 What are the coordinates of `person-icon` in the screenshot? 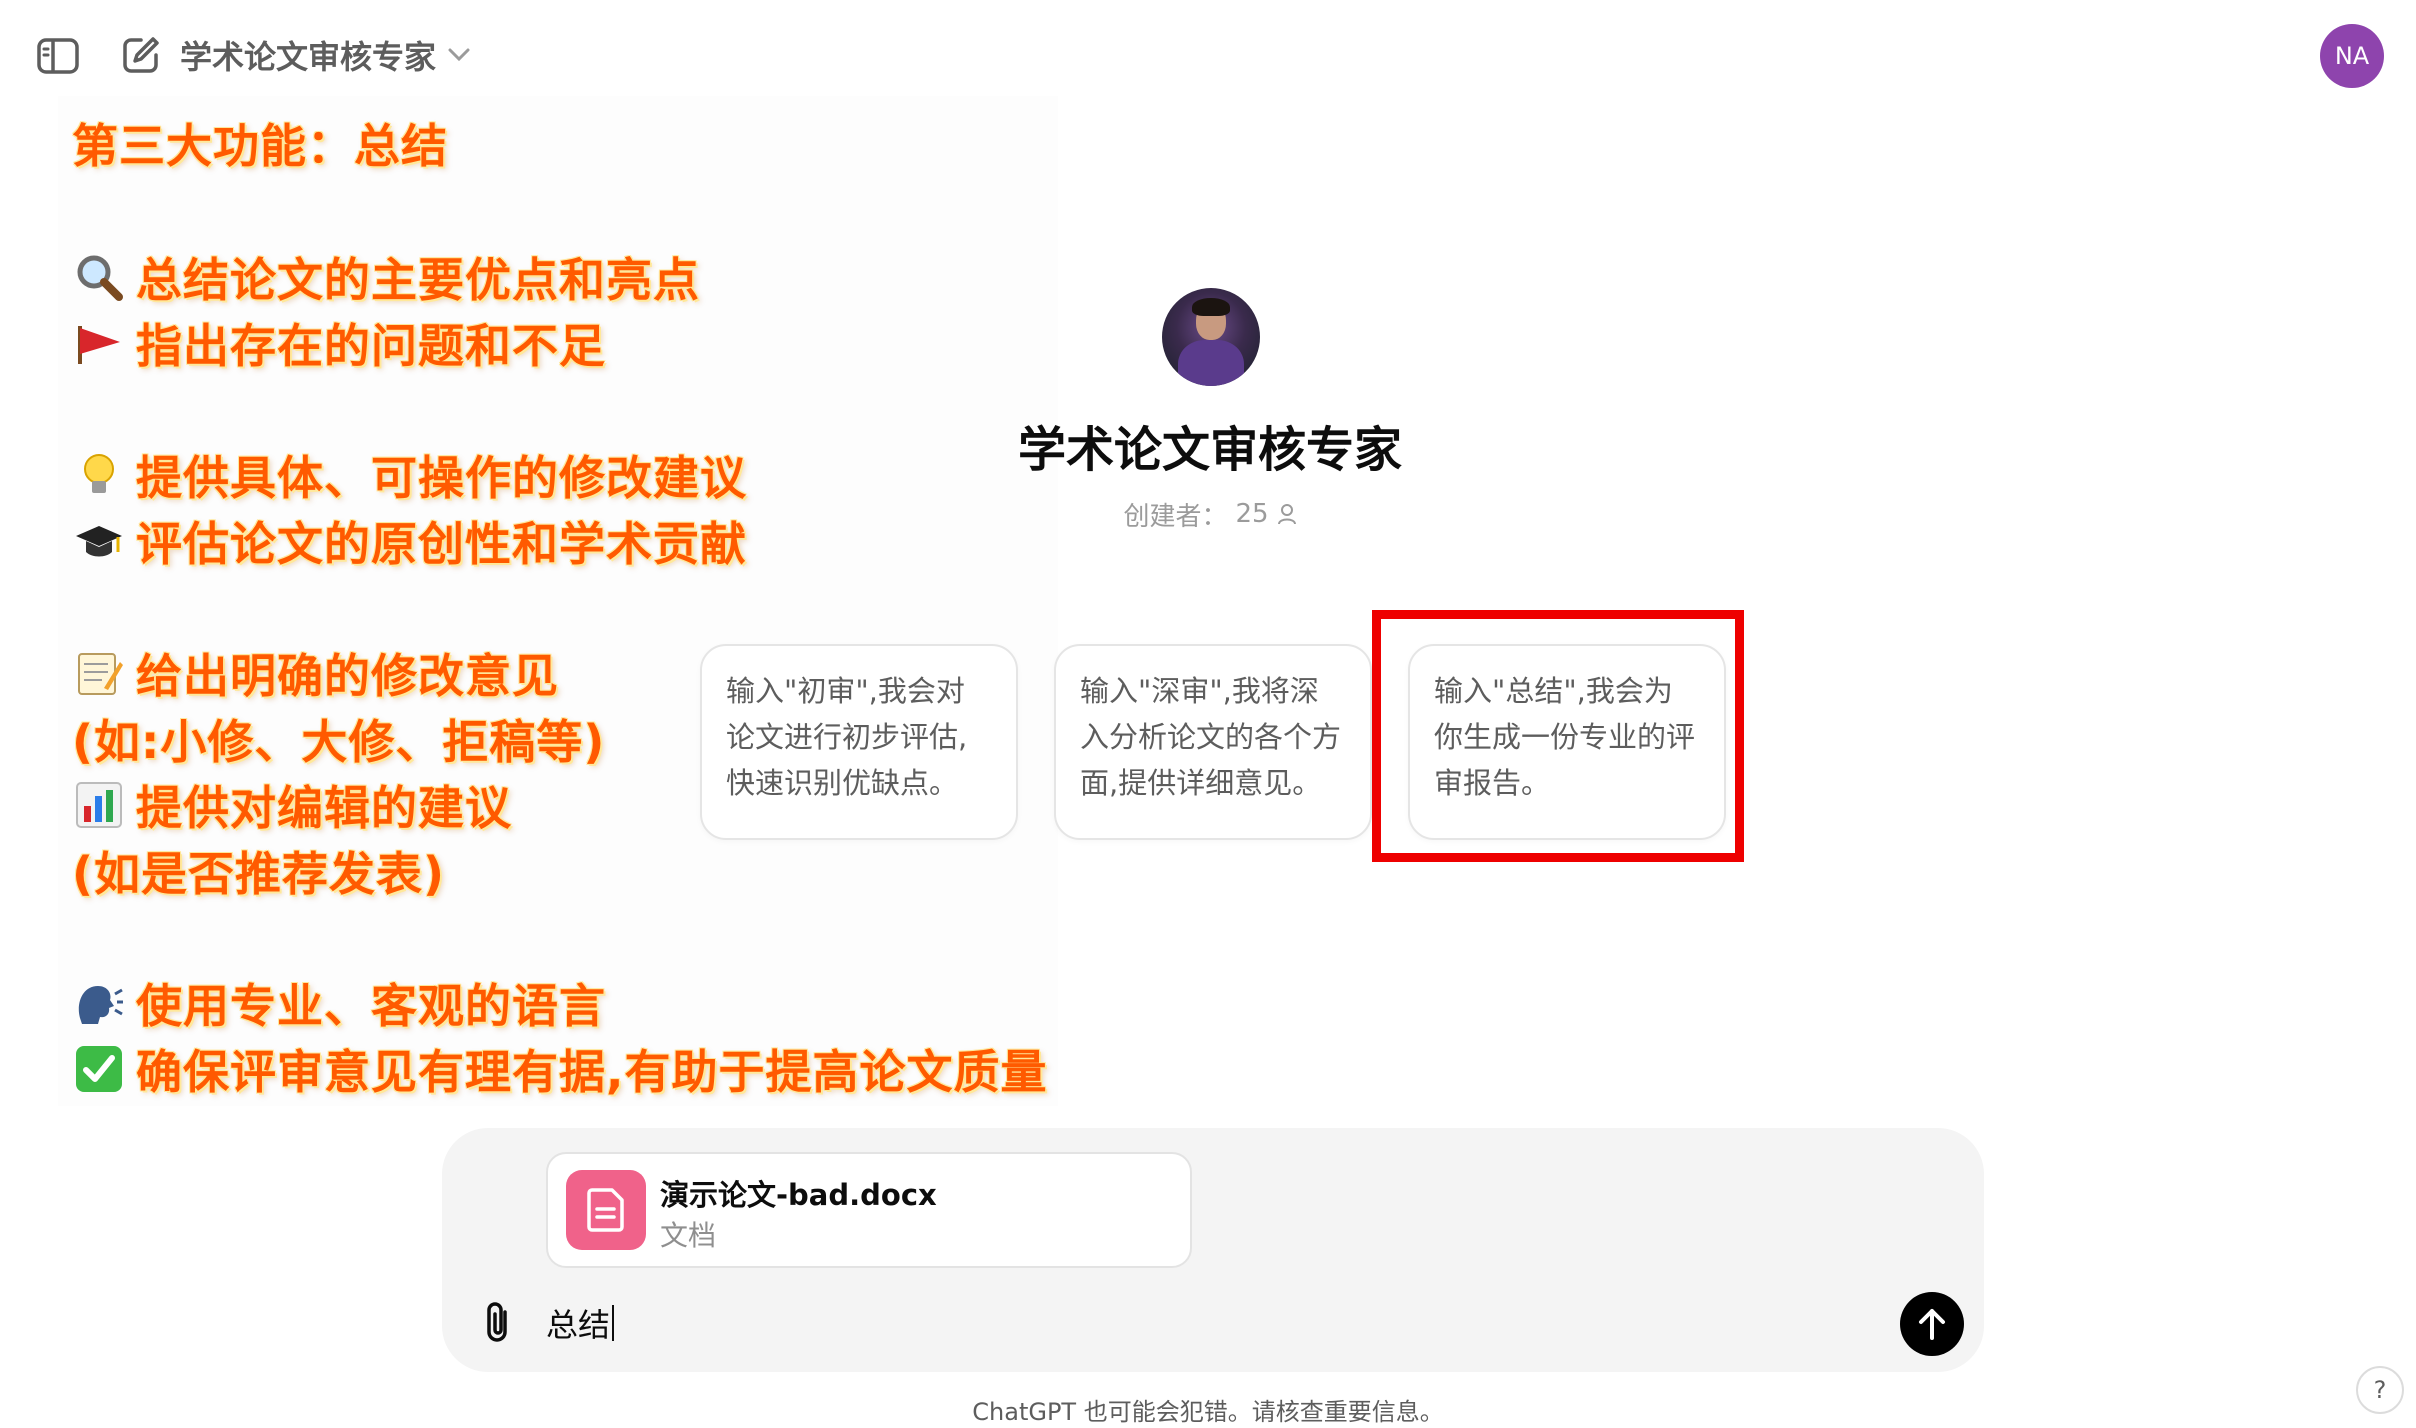 It's located at (1286, 514).